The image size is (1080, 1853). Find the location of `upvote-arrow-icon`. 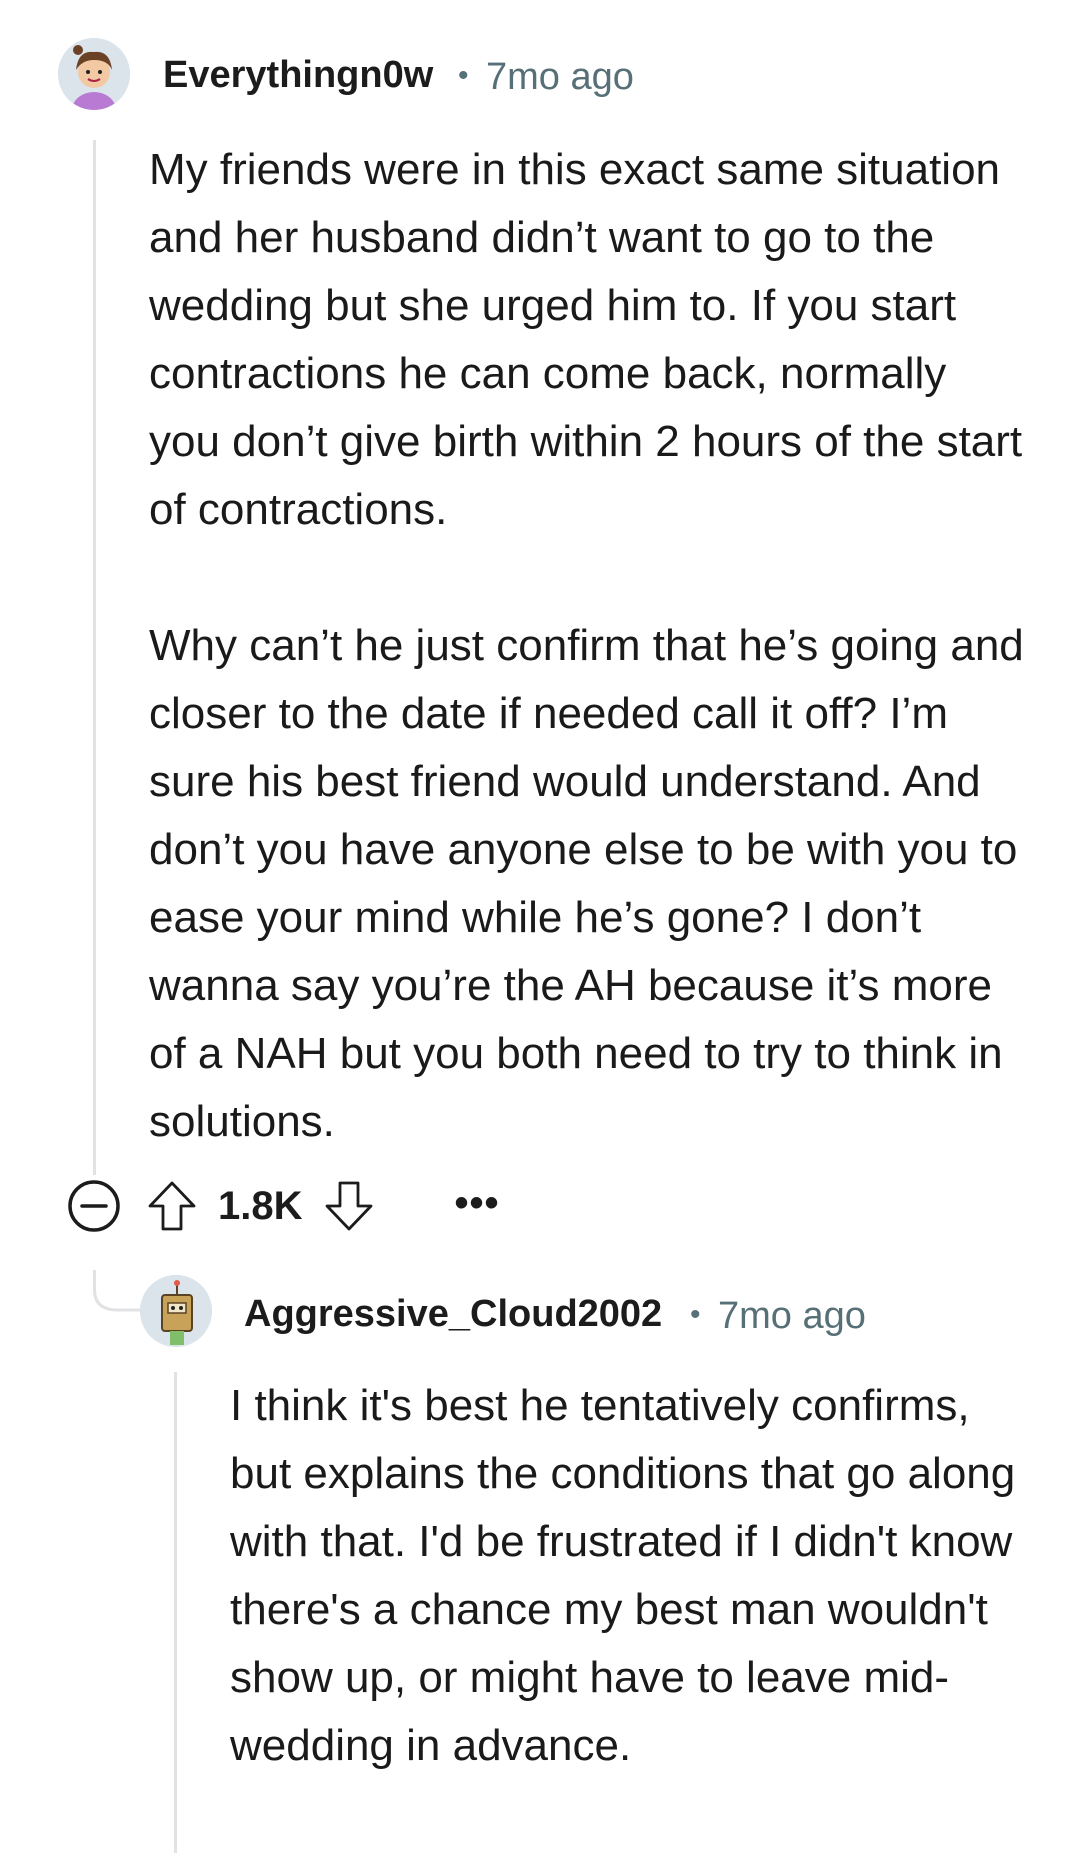

upvote-arrow-icon is located at coordinates (172, 1206).